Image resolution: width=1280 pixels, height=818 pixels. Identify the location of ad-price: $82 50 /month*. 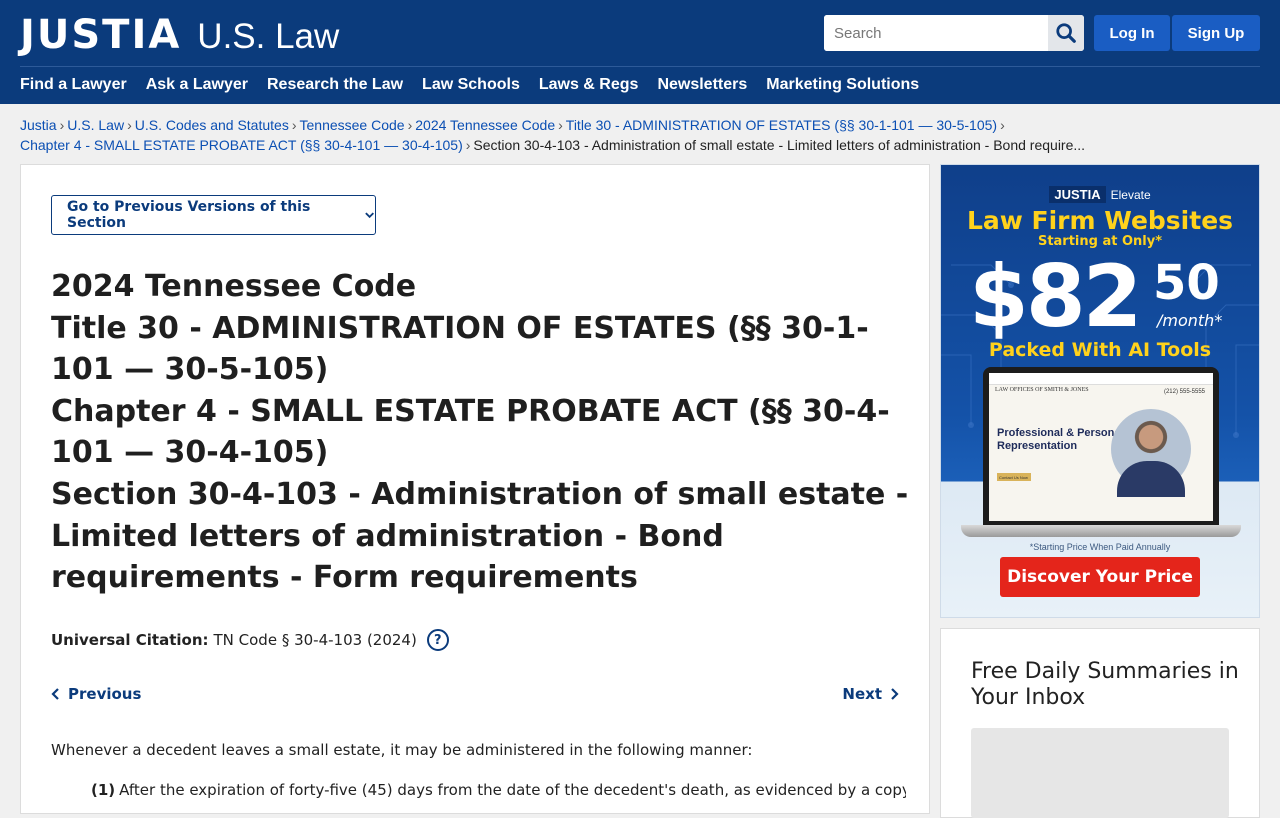
(1095, 297).